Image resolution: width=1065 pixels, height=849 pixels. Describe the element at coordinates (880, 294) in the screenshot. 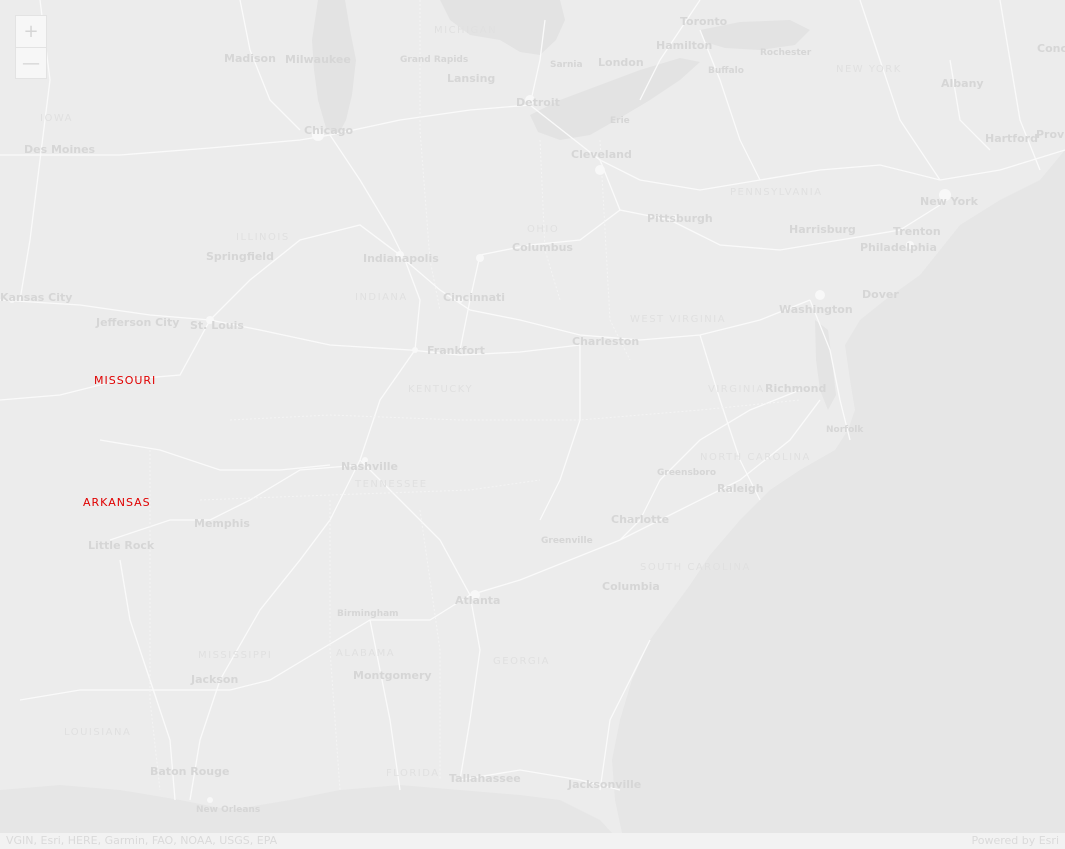

I see `city-label: Dover` at that location.